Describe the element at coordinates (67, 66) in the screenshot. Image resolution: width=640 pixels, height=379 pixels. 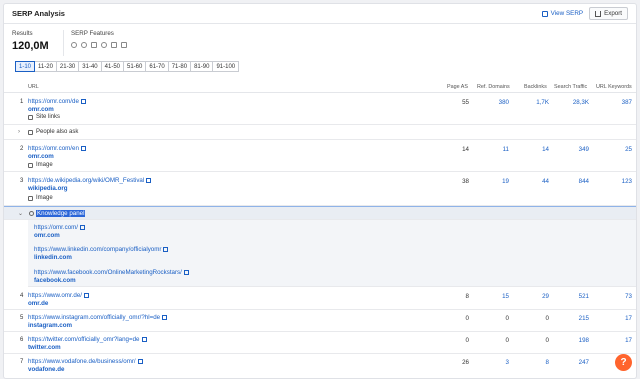
I see `page-button: 21-30` at that location.